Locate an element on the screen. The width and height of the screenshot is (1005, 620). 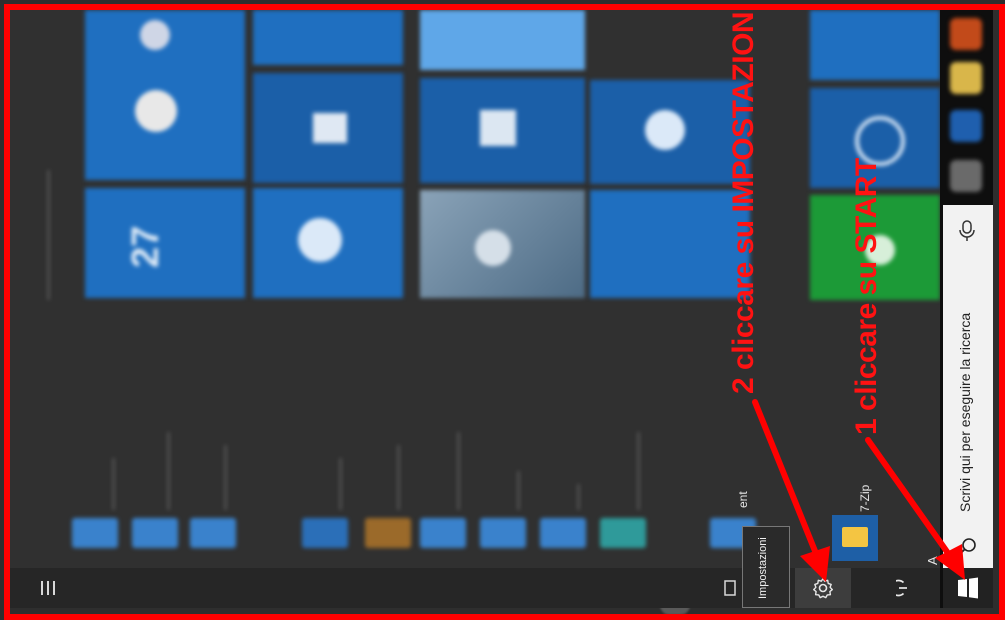
settings-tooltip: Impostazioni is located at coordinates (766, 567).